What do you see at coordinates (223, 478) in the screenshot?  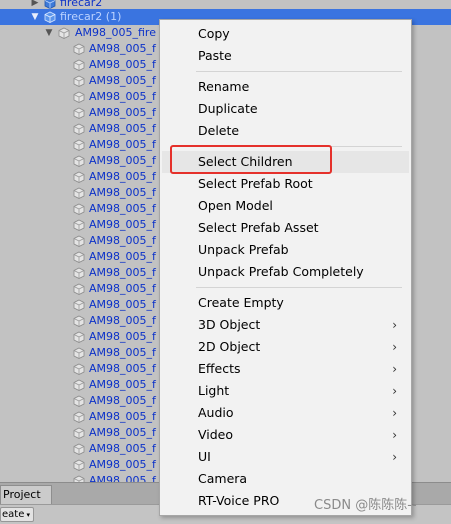 I see `menu-item-label: Camera` at bounding box center [223, 478].